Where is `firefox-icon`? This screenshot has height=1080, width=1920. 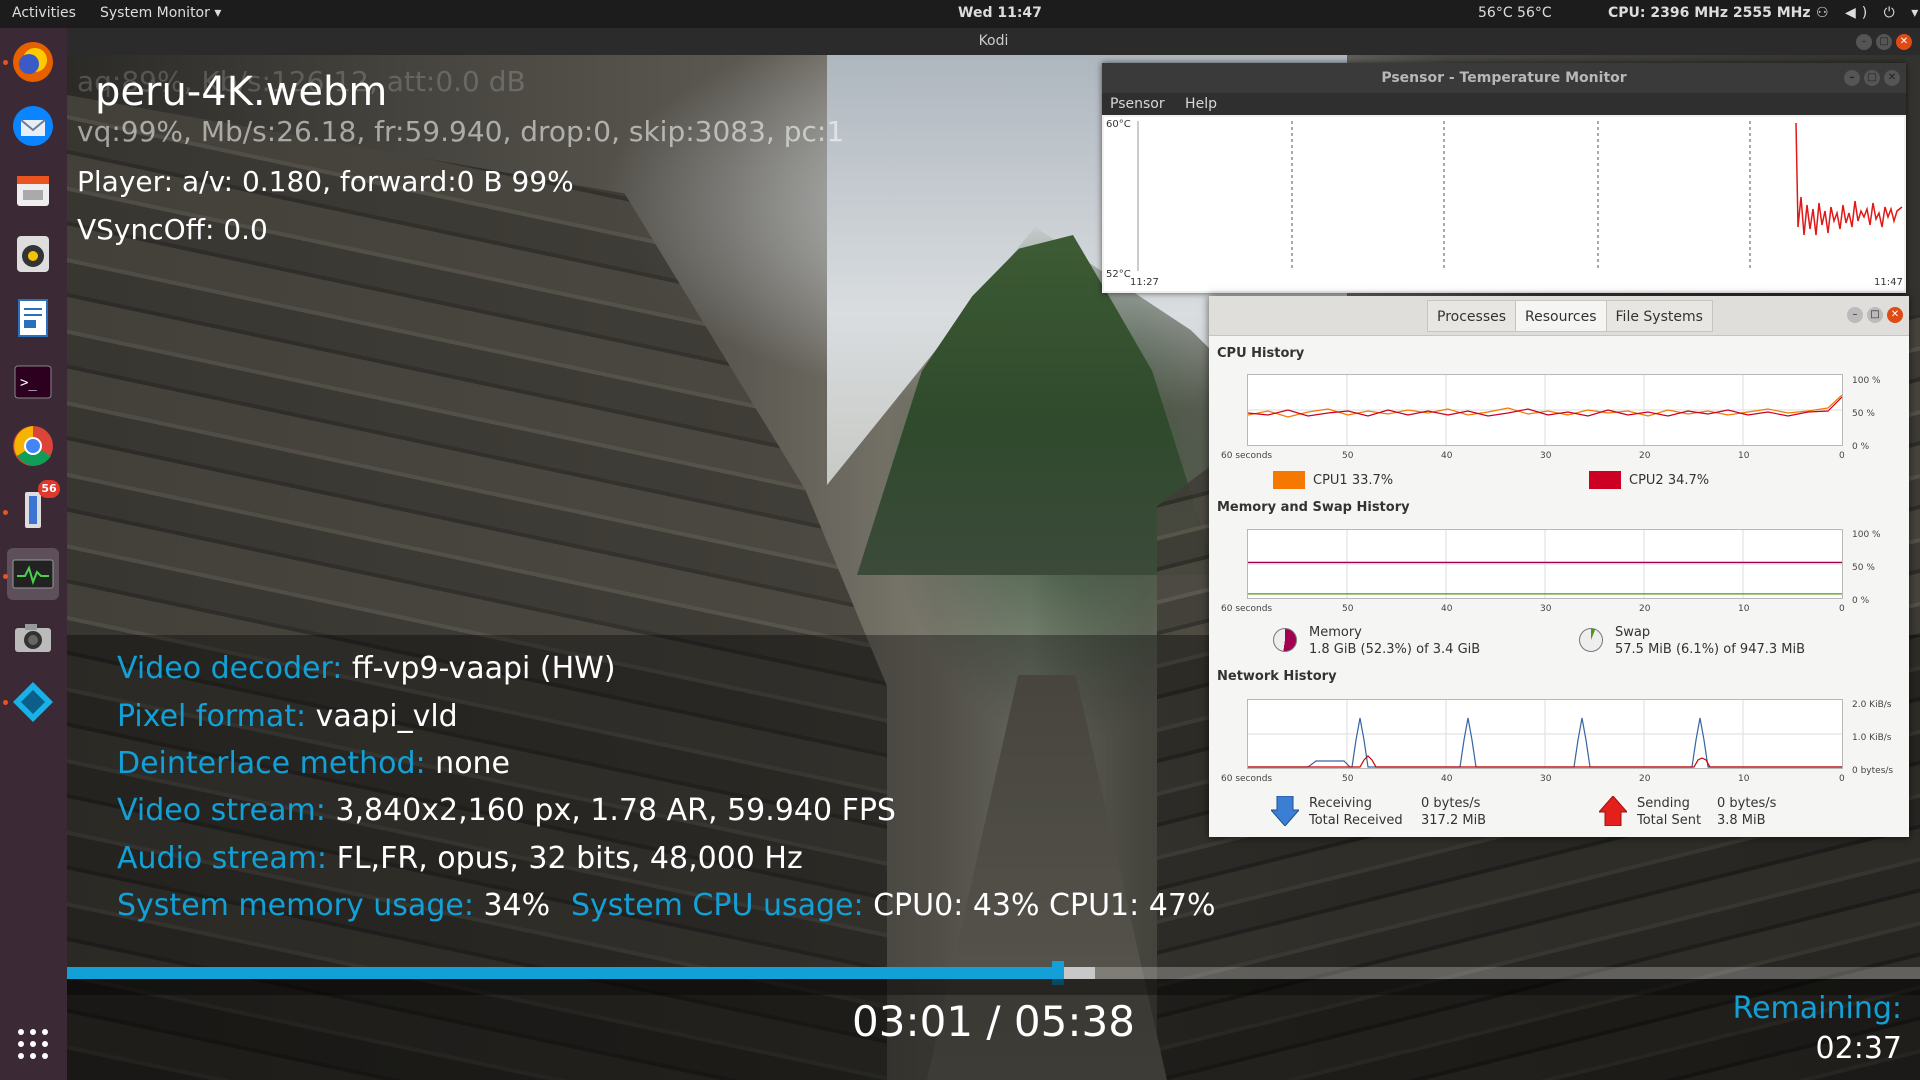
firefox-icon is located at coordinates (33, 62).